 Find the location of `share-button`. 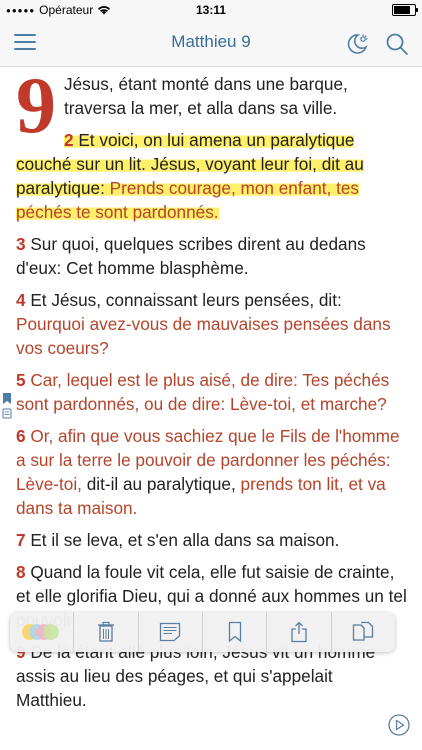

share-button is located at coordinates (299, 632).